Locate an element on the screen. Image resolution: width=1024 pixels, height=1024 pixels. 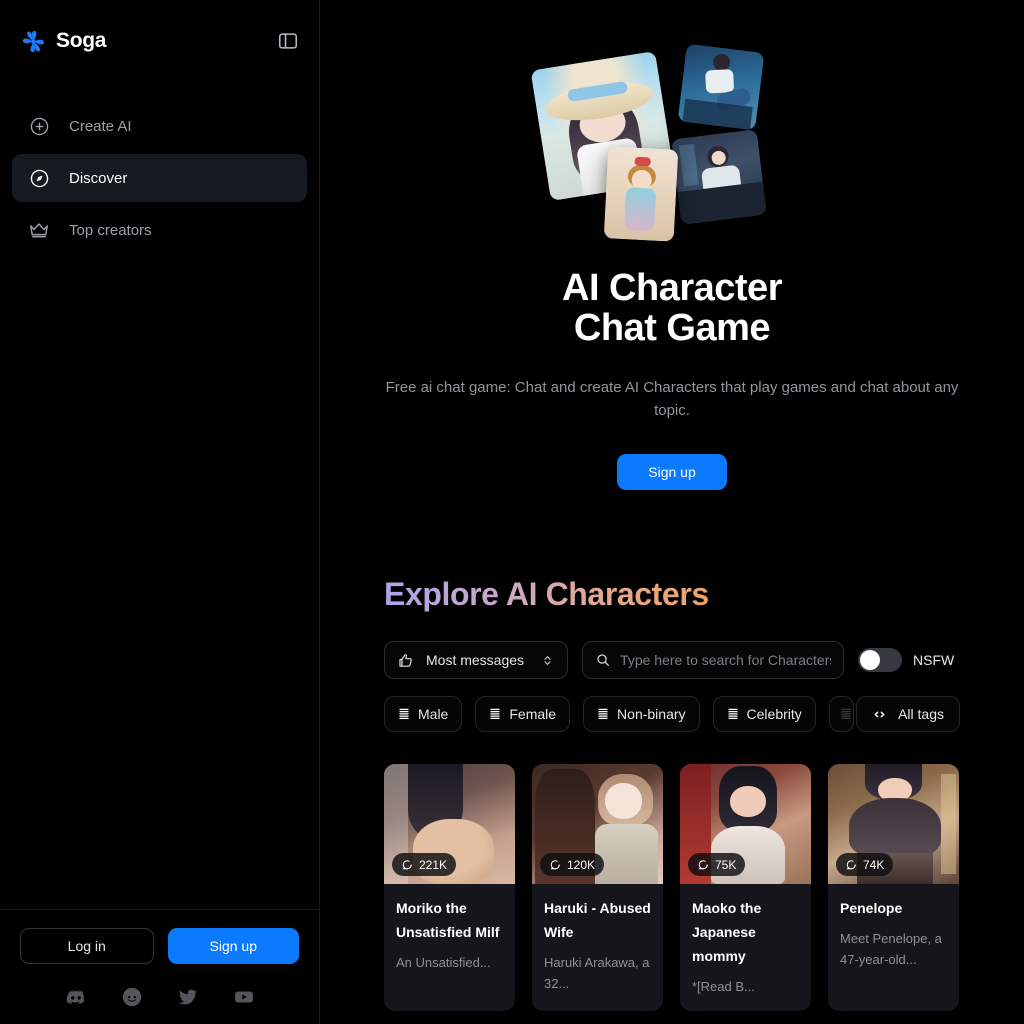
search-input is located at coordinates (726, 660).